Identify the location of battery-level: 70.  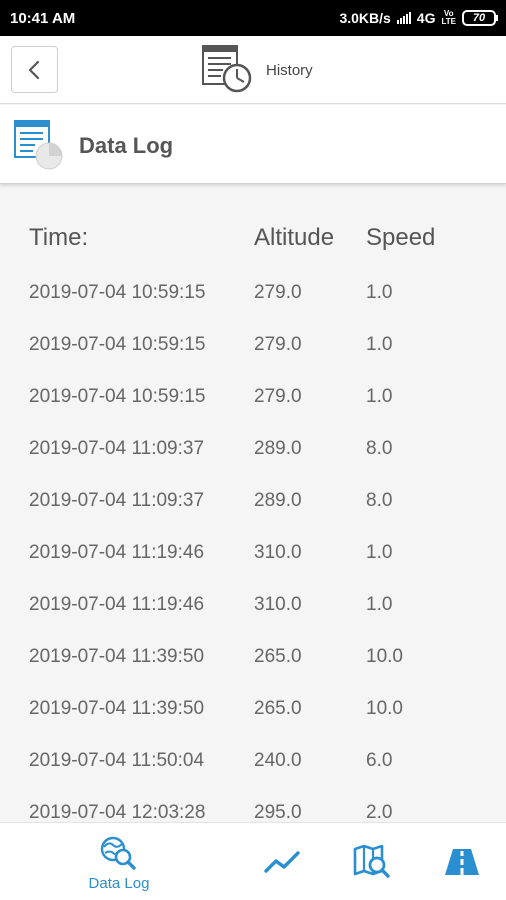
(479, 18).